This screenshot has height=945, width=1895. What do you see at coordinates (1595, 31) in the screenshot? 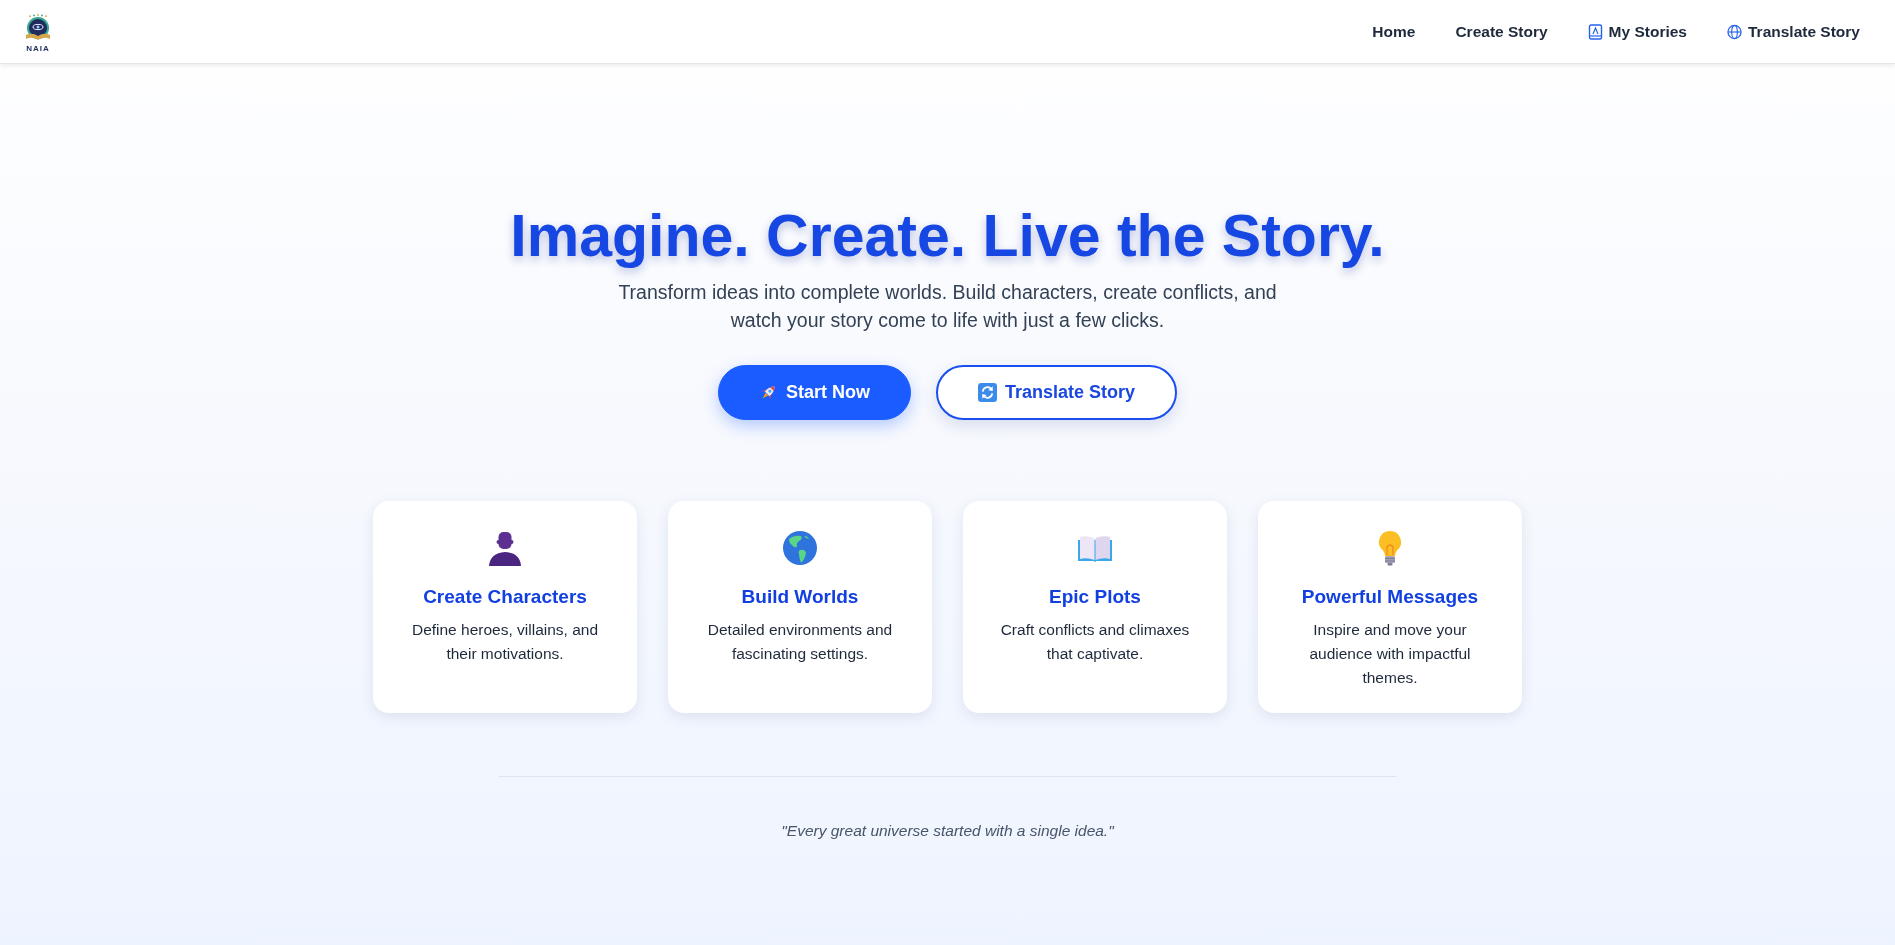
I see `book-icon` at bounding box center [1595, 31].